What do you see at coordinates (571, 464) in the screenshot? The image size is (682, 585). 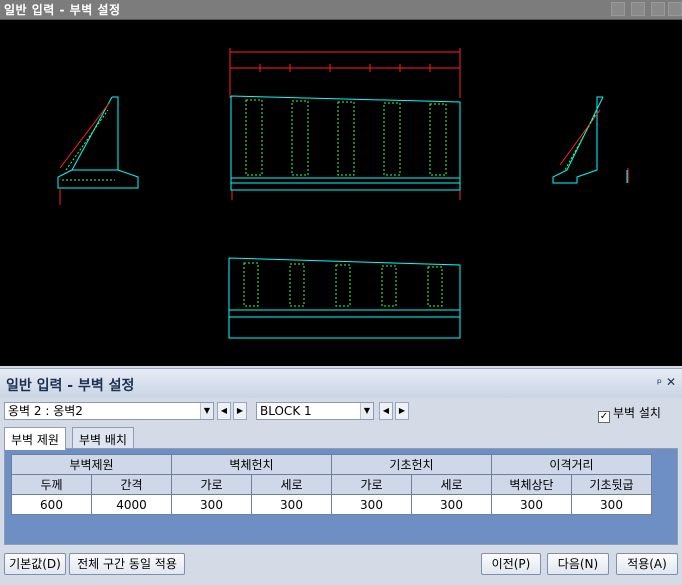 I see `group-header: 이격거리` at bounding box center [571, 464].